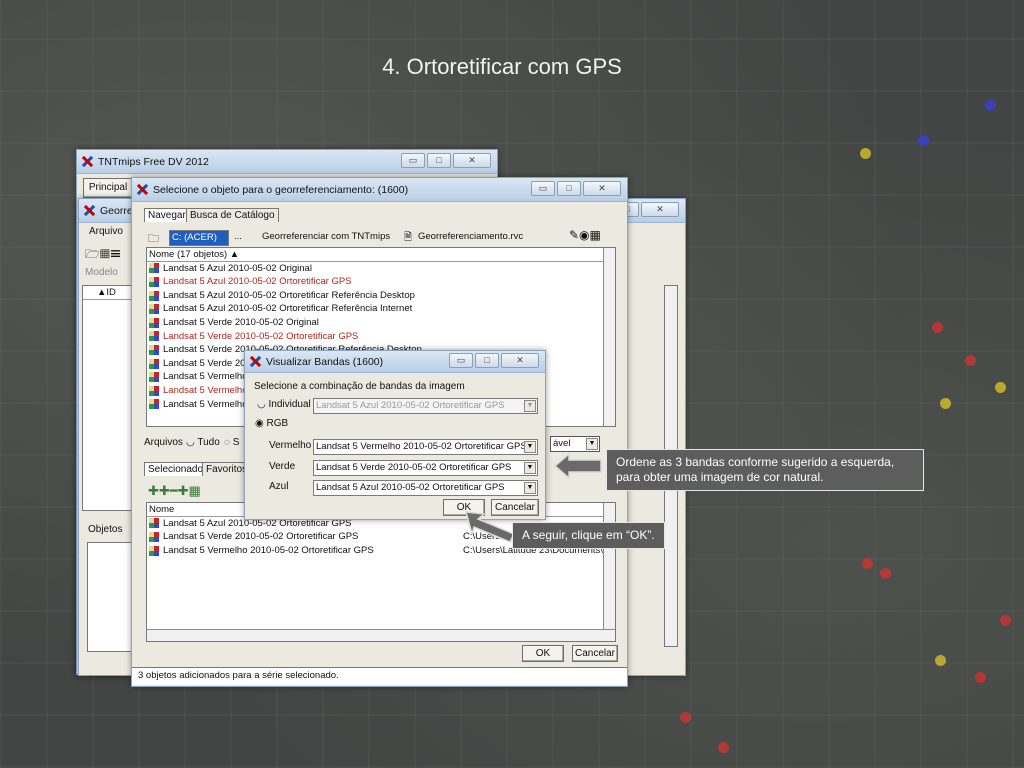 The image size is (1024, 768). What do you see at coordinates (588, 535) in the screenshot?
I see `callout-ok: A seguir, clique em “OK”.` at bounding box center [588, 535].